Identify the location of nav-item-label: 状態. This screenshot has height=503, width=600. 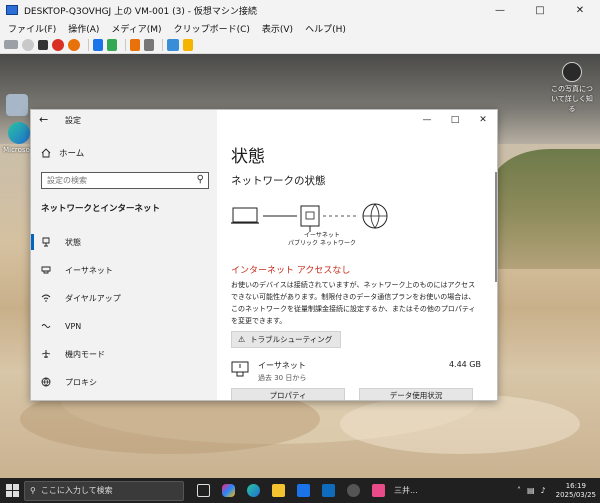
(73, 242).